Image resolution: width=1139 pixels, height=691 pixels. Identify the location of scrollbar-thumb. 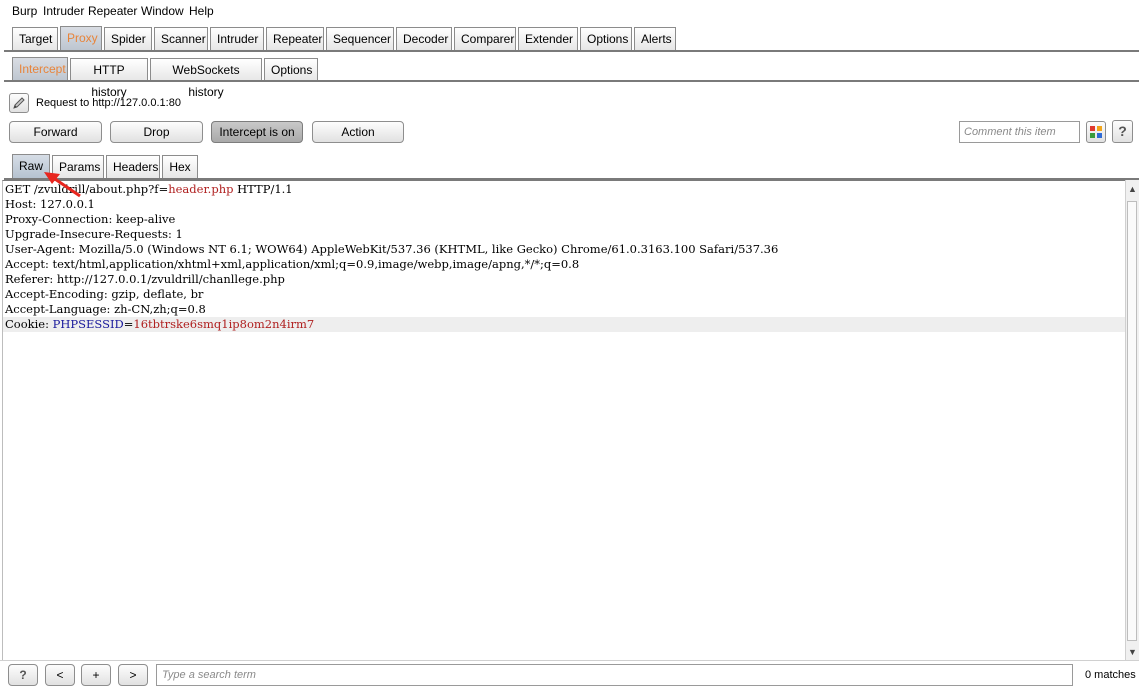
(1132, 421).